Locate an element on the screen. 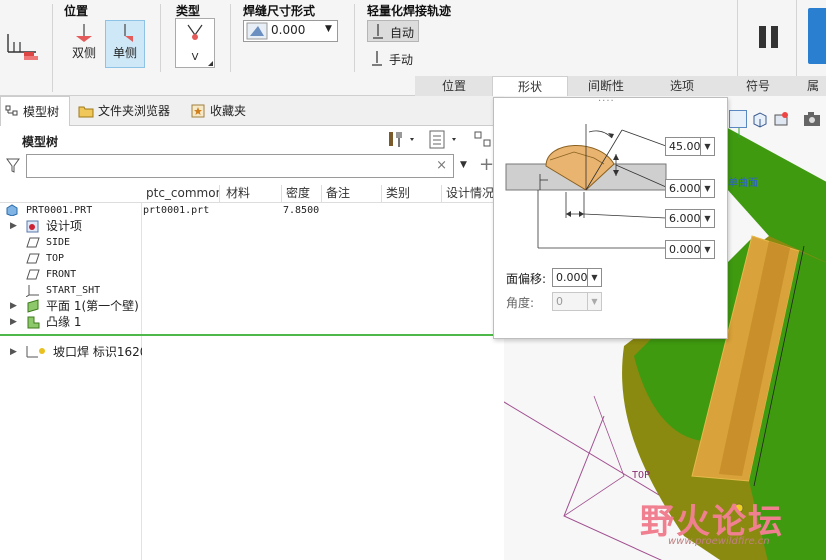 The image size is (826, 560). tree-row-design-items: ▶ 设计项 is located at coordinates (70, 226).